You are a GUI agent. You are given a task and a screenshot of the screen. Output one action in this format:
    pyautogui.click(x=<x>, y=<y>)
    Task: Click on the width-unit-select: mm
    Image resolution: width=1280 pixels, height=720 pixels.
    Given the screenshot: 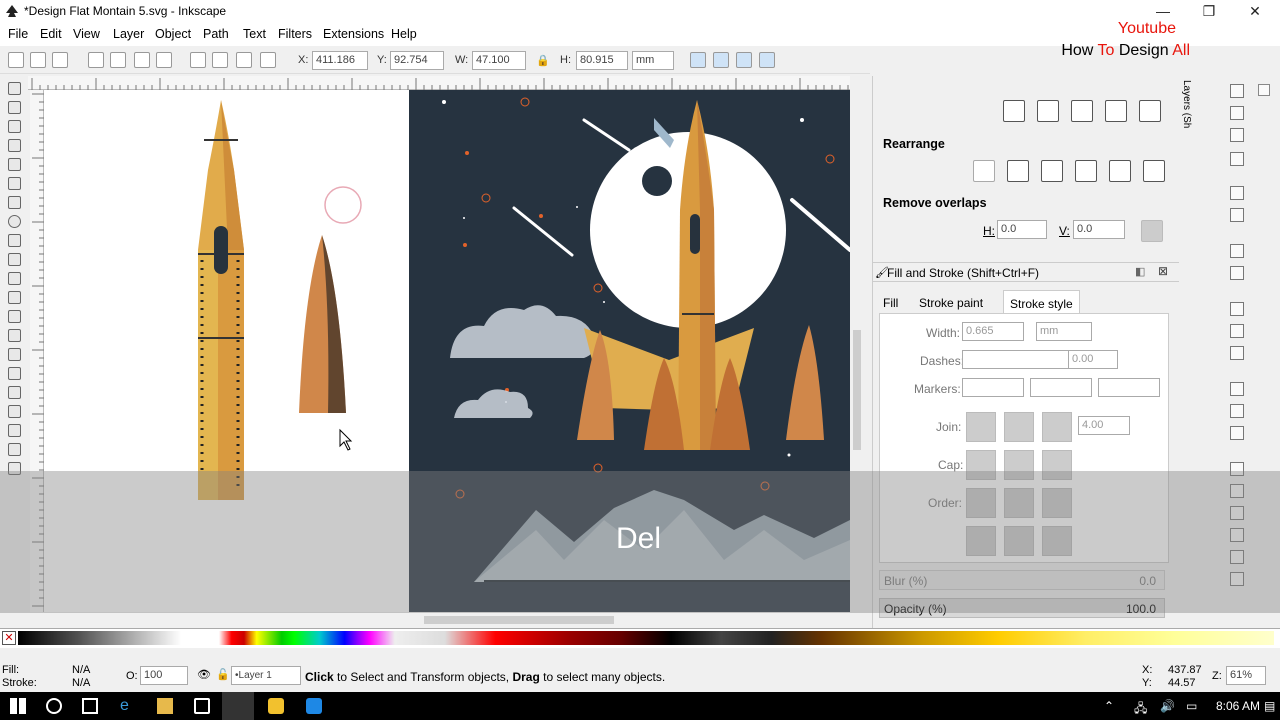 What is the action you would take?
    pyautogui.click(x=1064, y=331)
    